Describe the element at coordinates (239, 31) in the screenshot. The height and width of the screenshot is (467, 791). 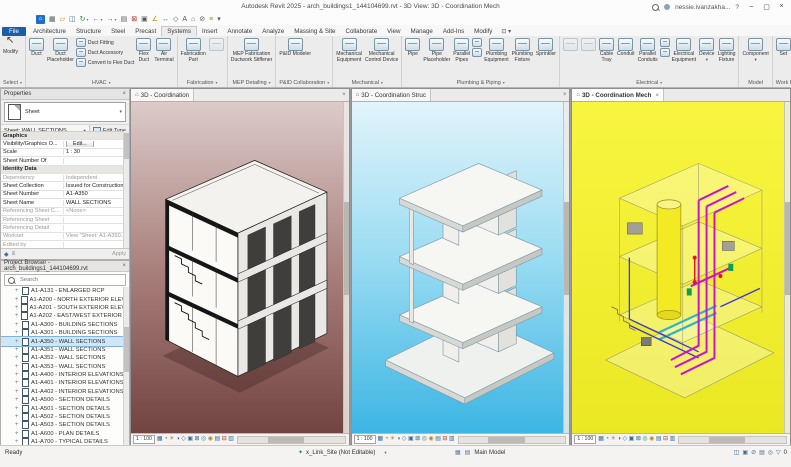
I see `tab-annotate: Annotate` at that location.